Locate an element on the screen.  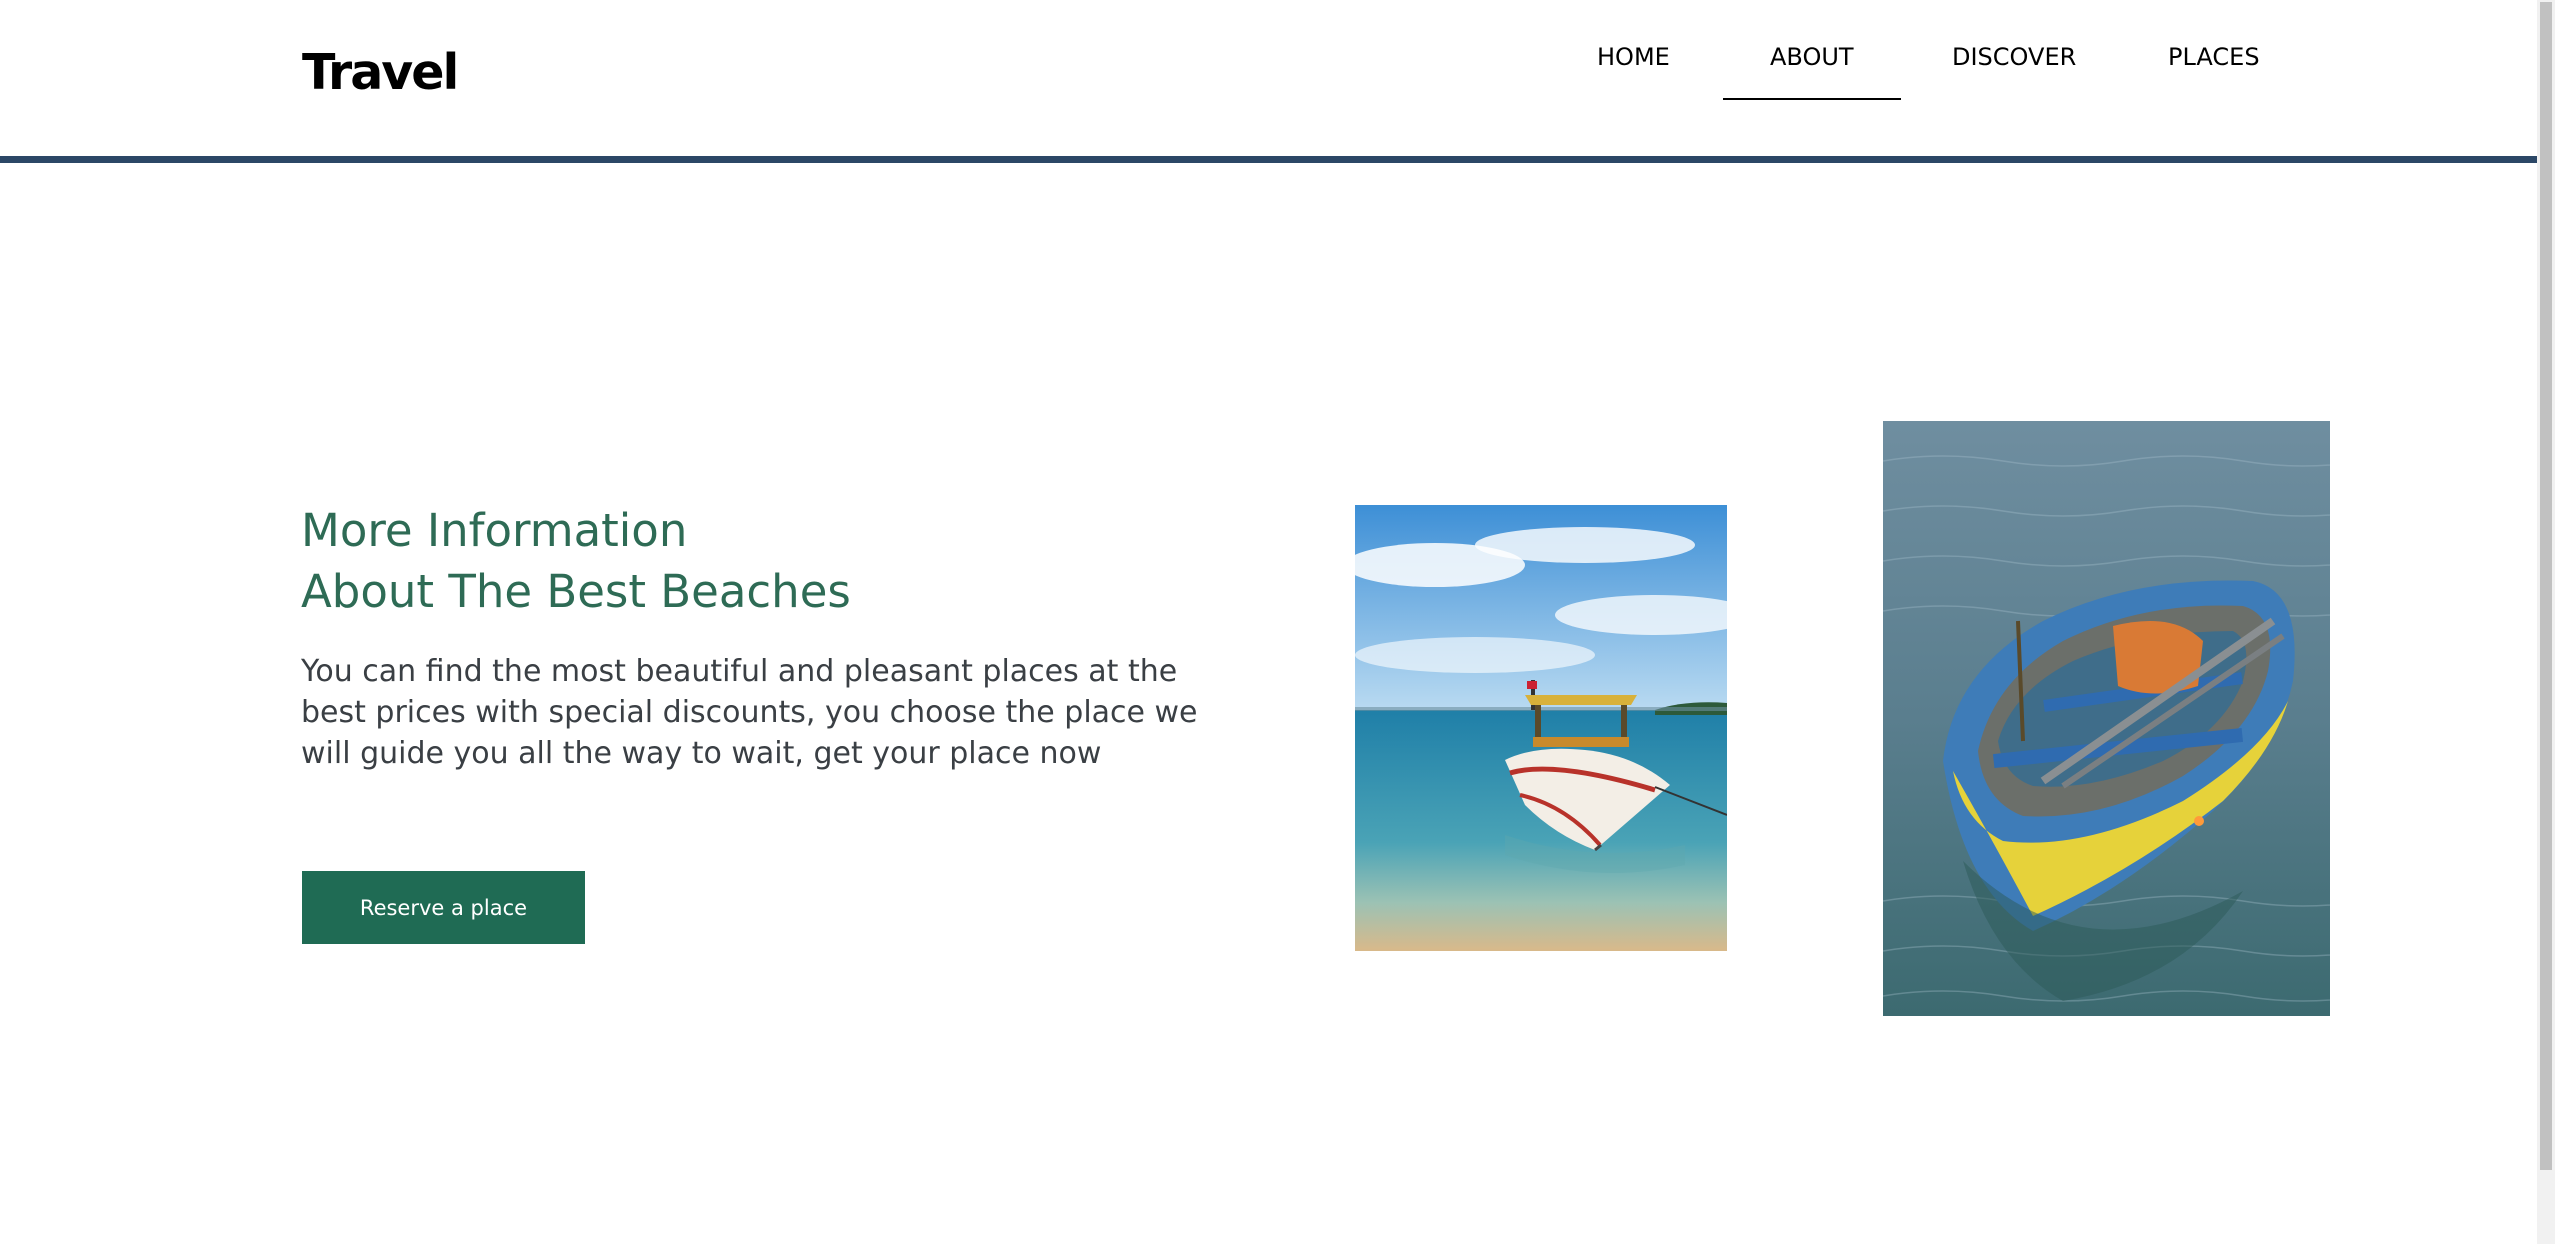
heading-line-1: More Information is located at coordinates (494, 530).